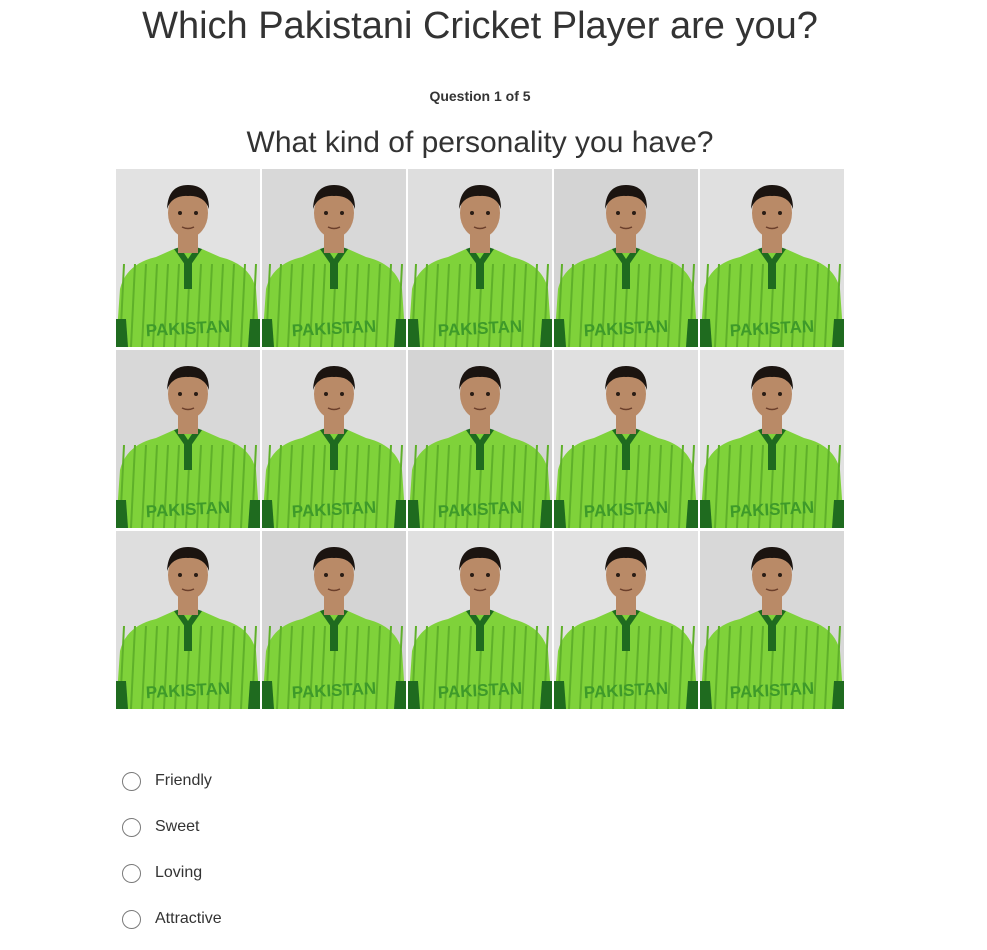  What do you see at coordinates (480, 96) in the screenshot?
I see `question-counter: Question 1 of 5` at bounding box center [480, 96].